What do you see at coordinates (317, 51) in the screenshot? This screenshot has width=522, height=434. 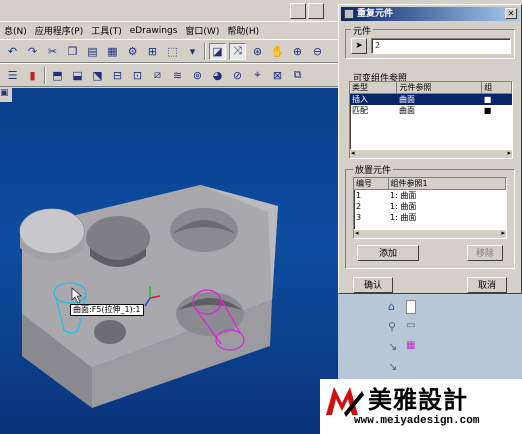 I see `zoom-out-icon: ⊖` at bounding box center [317, 51].